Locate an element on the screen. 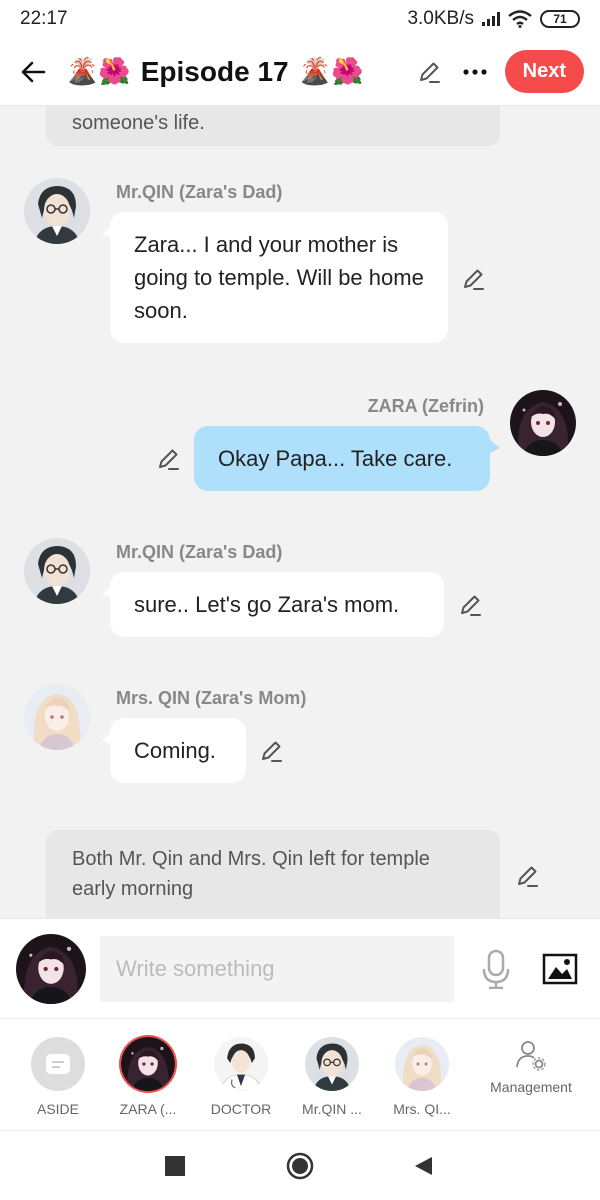 The height and width of the screenshot is (1200, 600). home-icon is located at coordinates (300, 1166).